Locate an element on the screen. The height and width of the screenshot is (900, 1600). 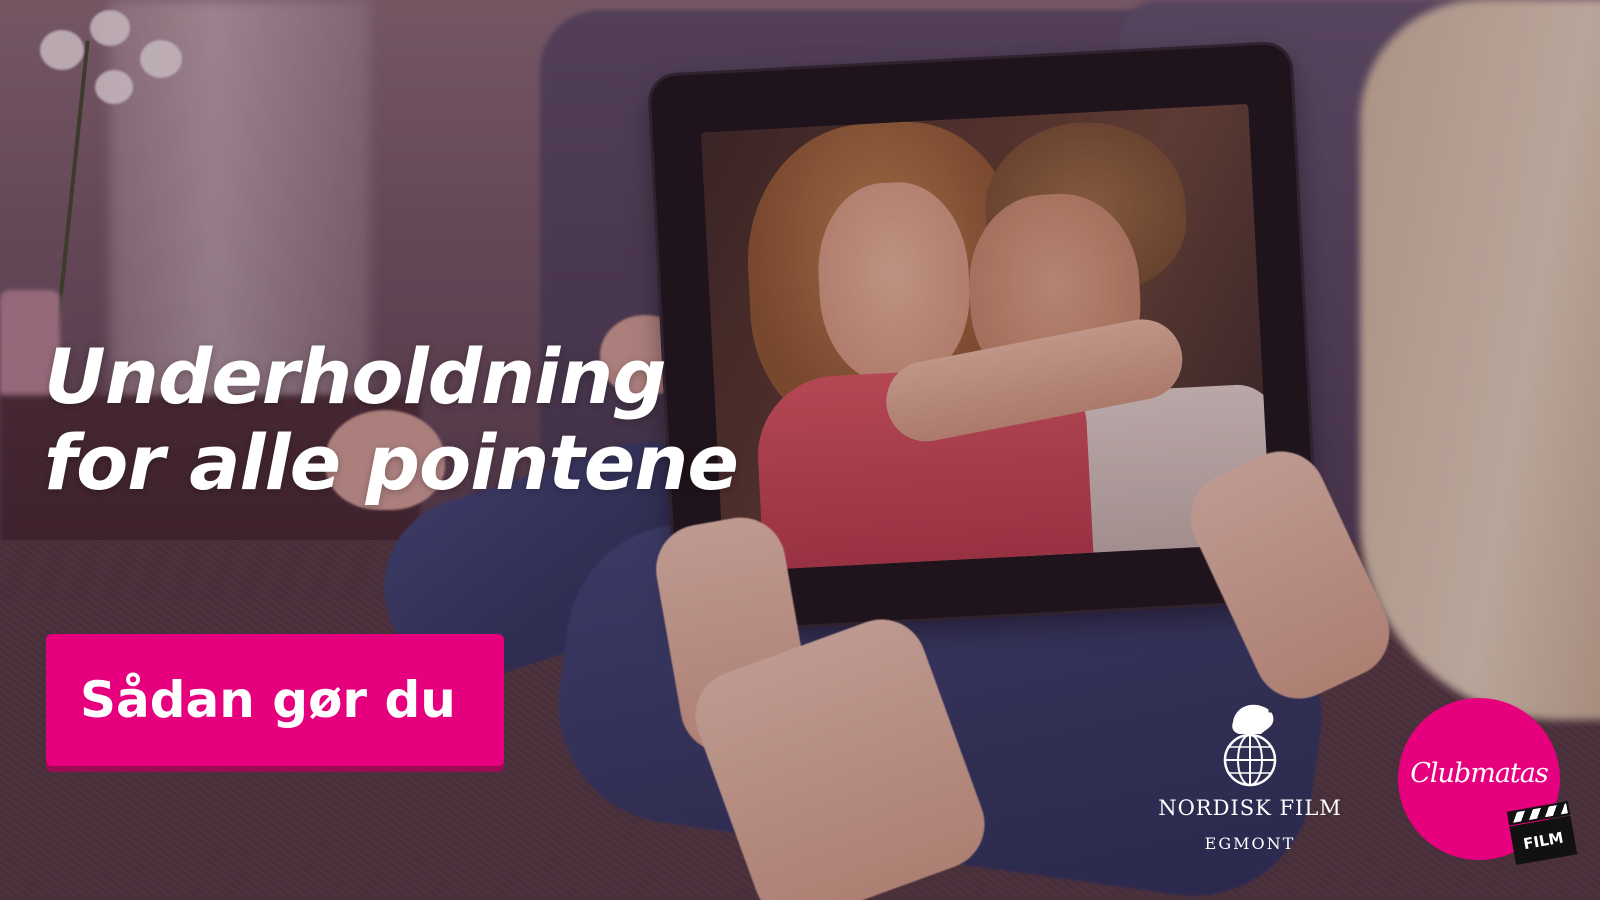
clapperboard-icon: FILM is located at coordinates (1542, 833).